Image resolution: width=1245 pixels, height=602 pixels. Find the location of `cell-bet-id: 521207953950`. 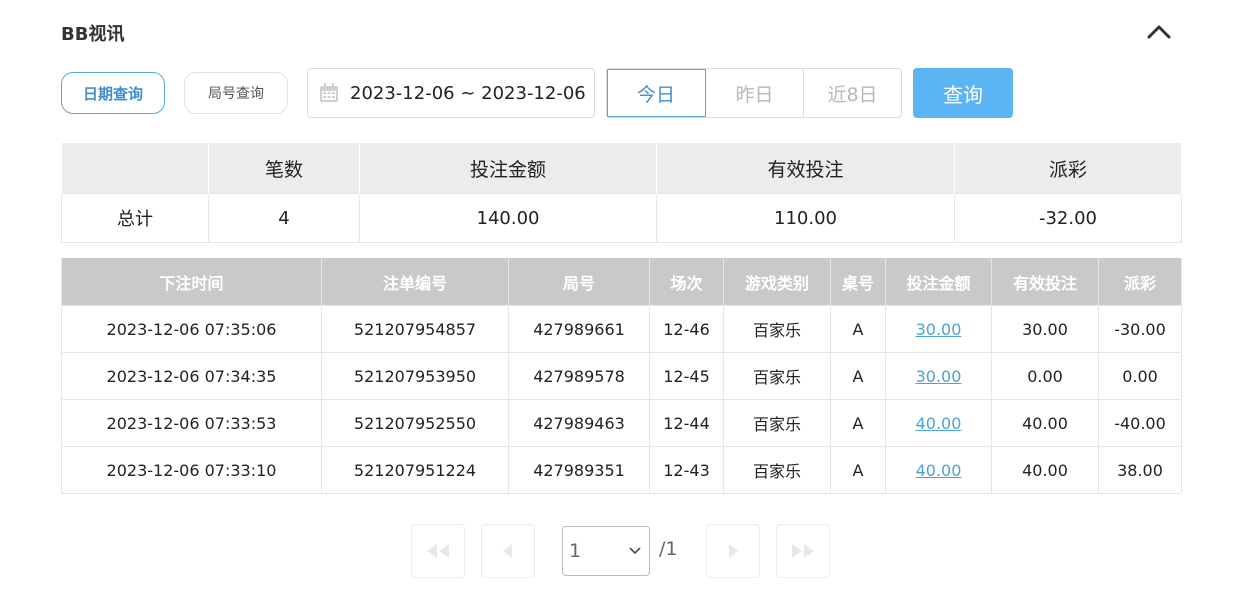

cell-bet-id: 521207953950 is located at coordinates (415, 376).